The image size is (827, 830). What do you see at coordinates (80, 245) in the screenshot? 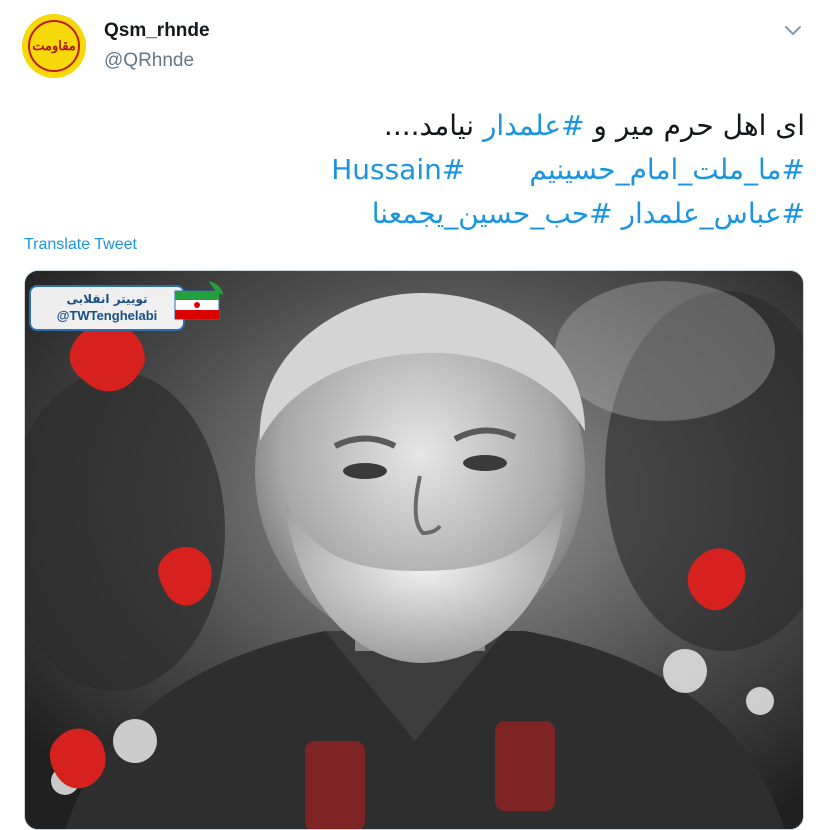
I see `translate-tweet-link: Translate Tweet` at bounding box center [80, 245].